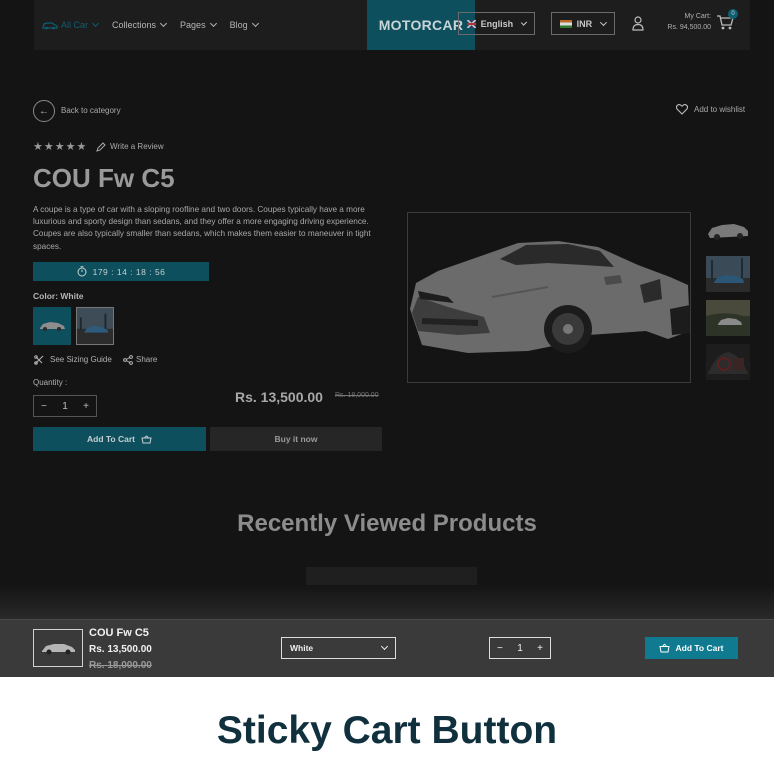 This screenshot has width=774, height=784. I want to click on nav-label: Collections, so click(134, 25).